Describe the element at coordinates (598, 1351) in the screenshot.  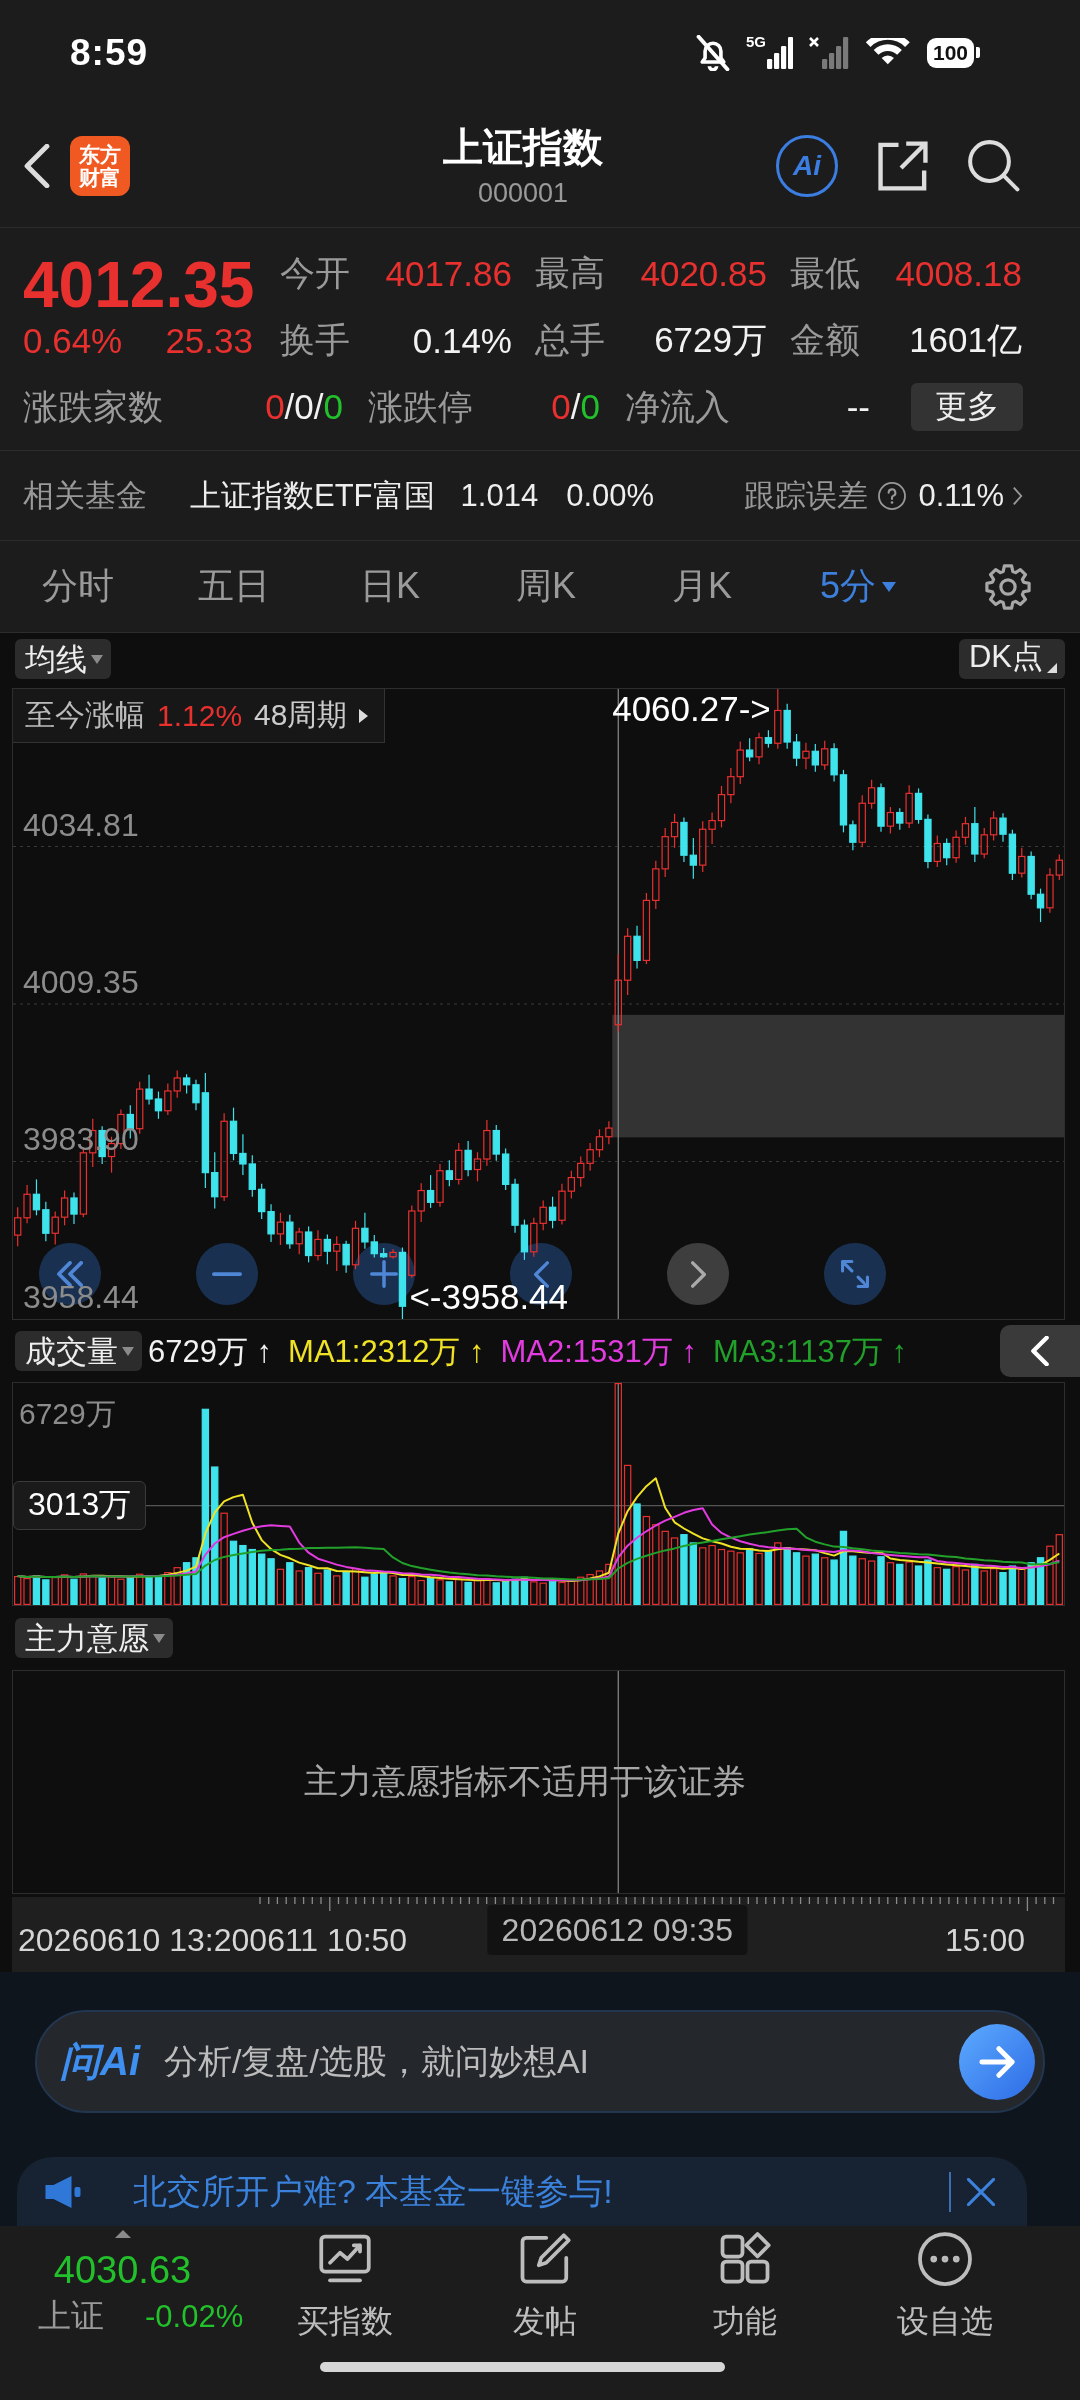
I see `volume-legend-value: MA2:1531万 ↑` at that location.